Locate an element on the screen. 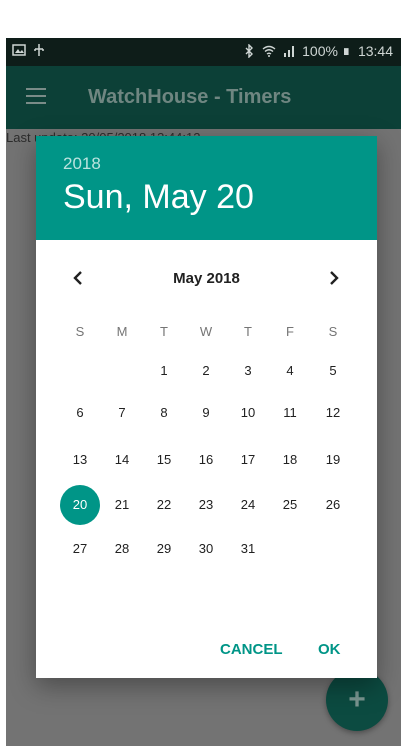 The image size is (401, 746). calendar-day: 12 is located at coordinates (333, 413).